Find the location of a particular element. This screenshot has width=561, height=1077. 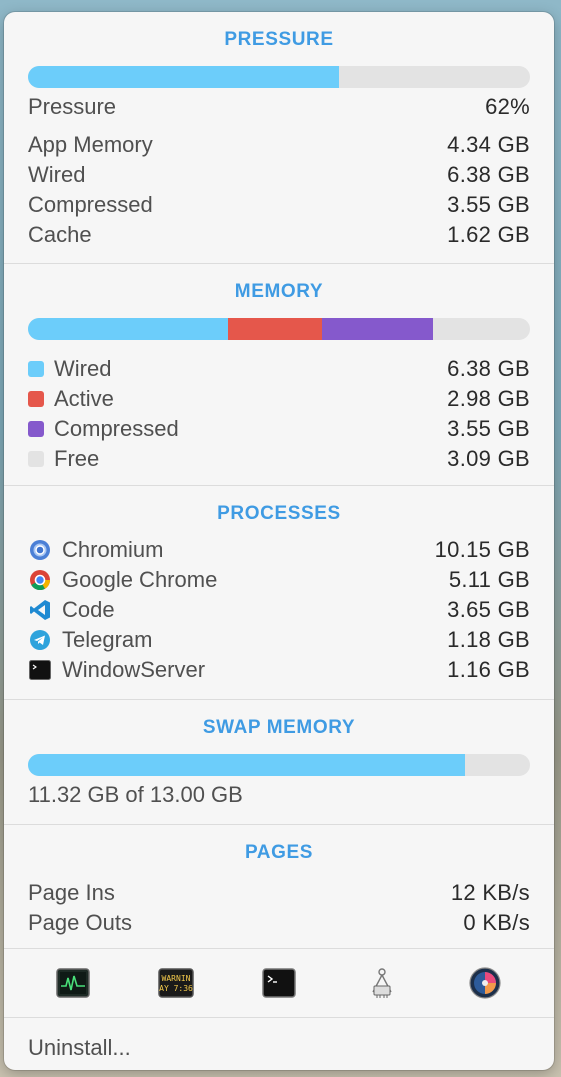

row-value: 0 KB/s is located at coordinates (496, 922).